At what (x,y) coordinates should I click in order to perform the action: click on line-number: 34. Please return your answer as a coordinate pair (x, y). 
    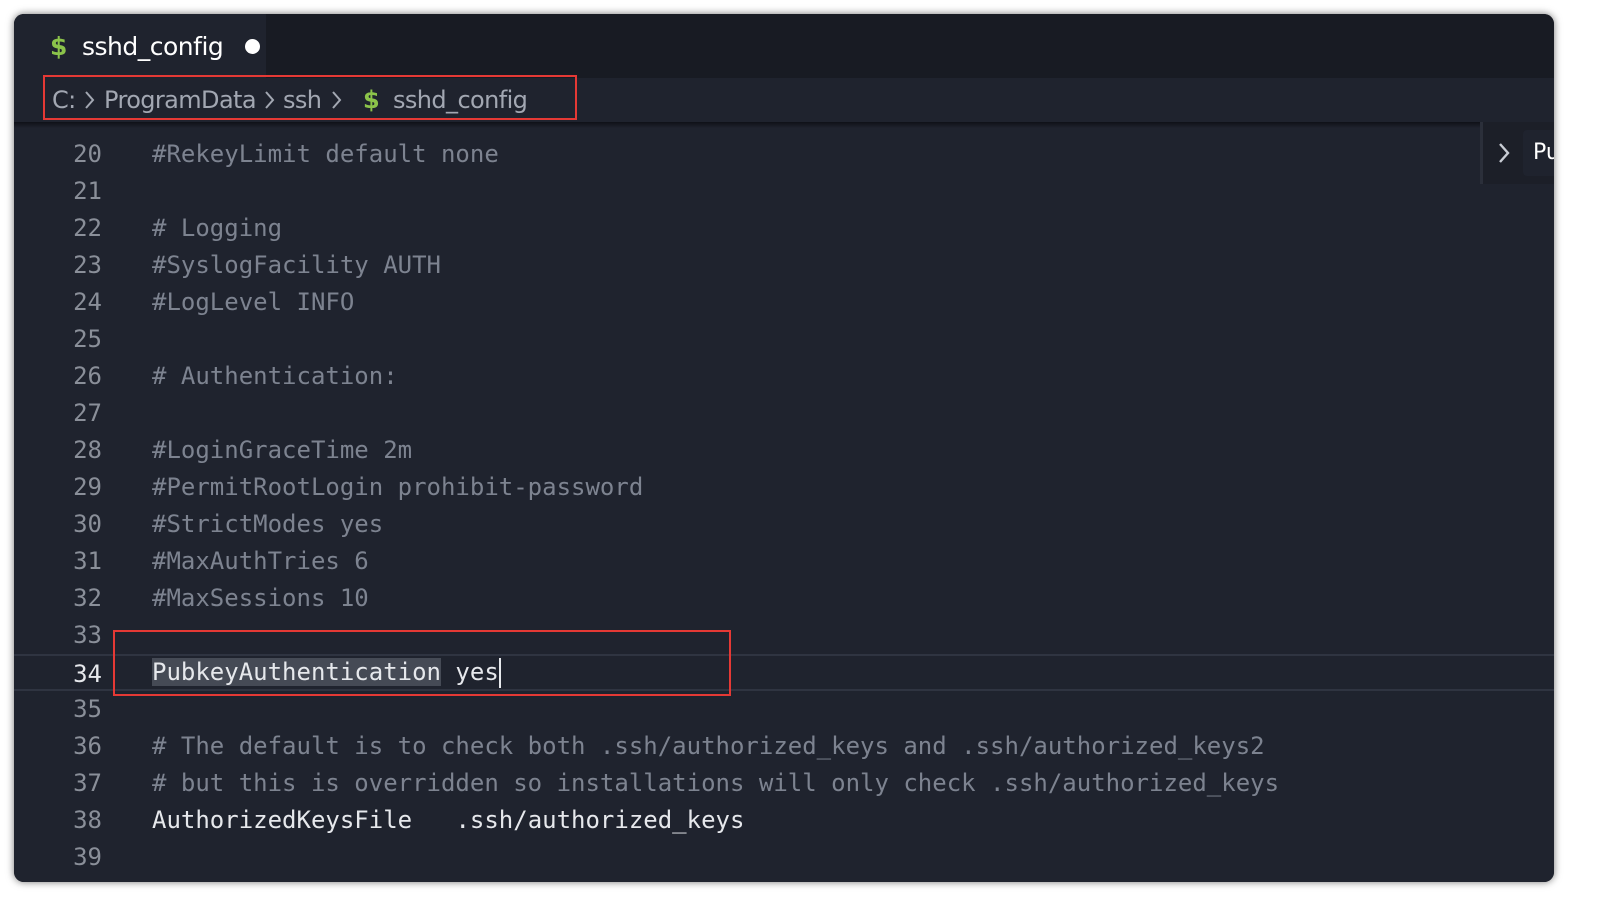
    Looking at the image, I should click on (87, 674).